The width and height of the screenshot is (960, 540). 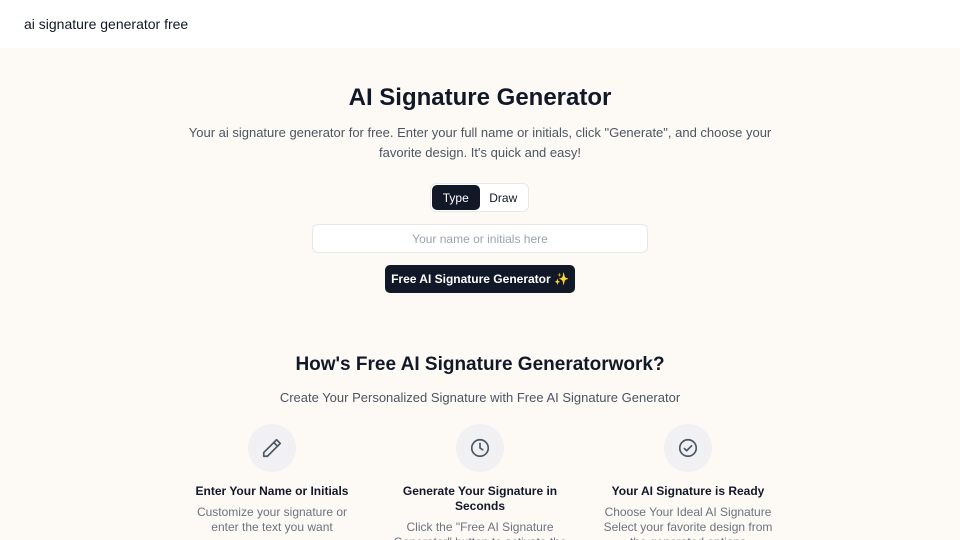 I want to click on clock-icon, so click(x=480, y=448).